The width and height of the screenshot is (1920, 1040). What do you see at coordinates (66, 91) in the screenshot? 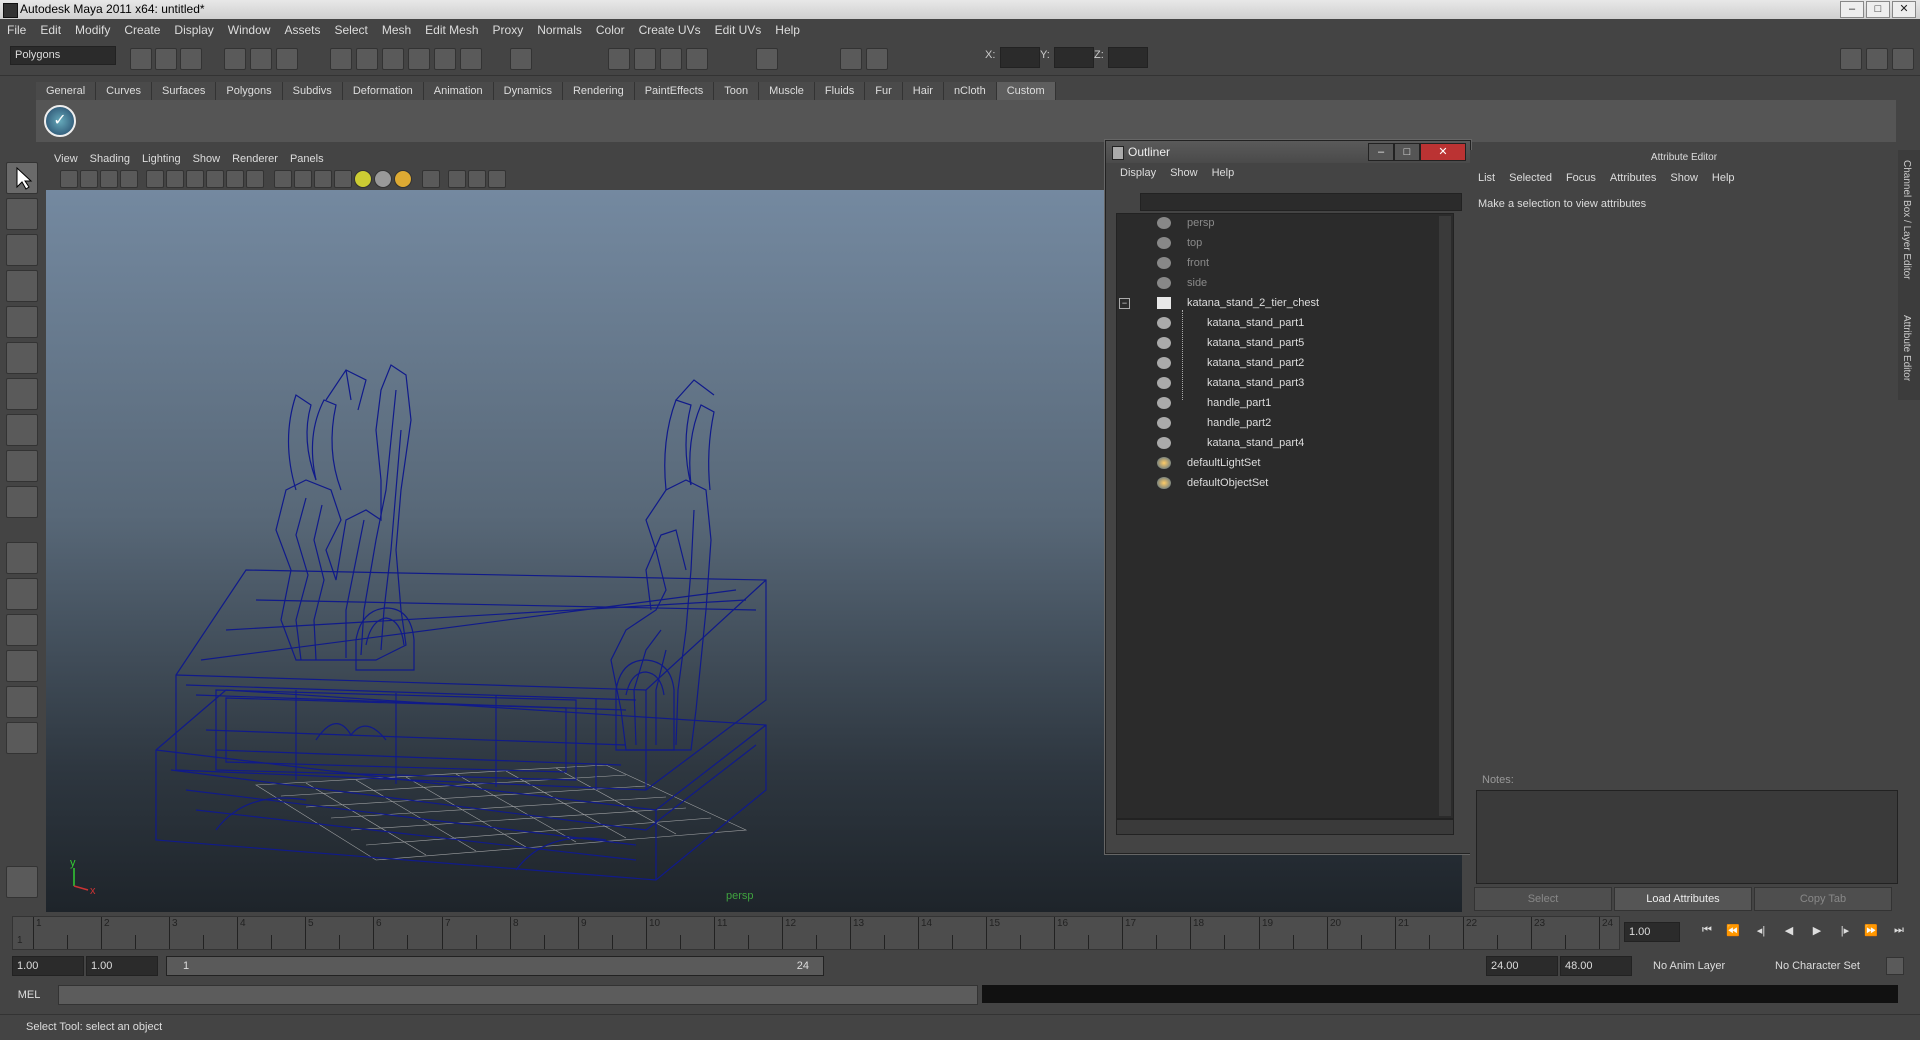
I see `shelf-tab-general: General` at bounding box center [66, 91].